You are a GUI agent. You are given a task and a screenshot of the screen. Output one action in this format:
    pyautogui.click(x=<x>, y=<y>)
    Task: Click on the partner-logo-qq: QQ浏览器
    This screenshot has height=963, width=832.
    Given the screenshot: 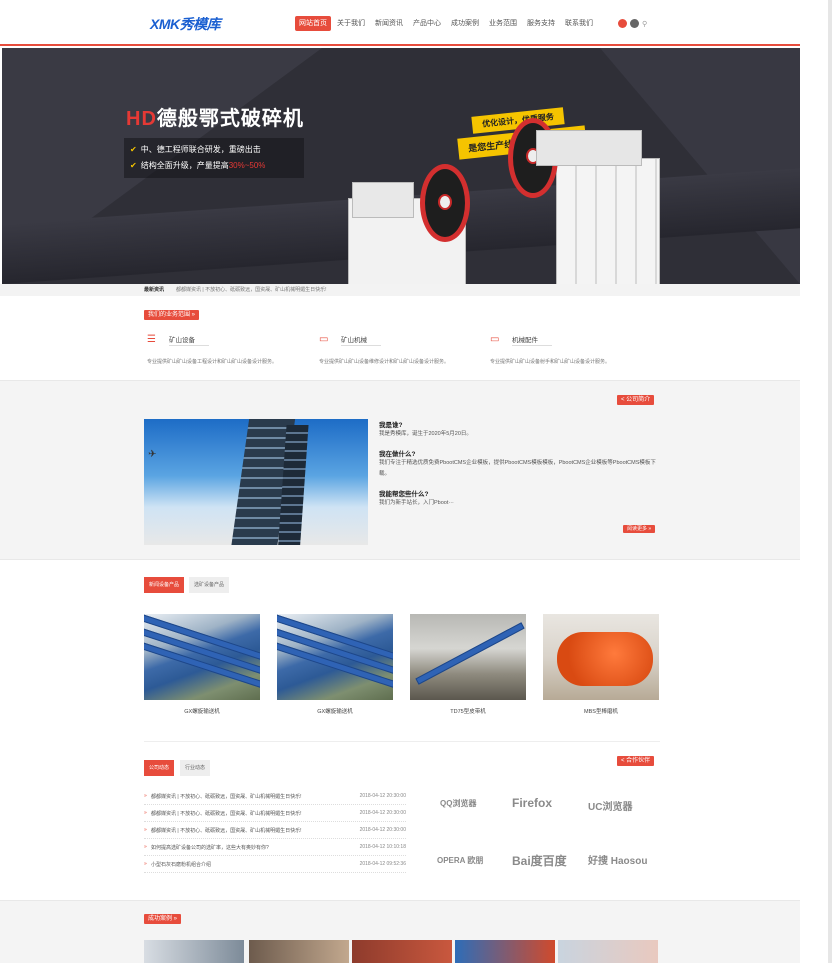 What is the action you would take?
    pyautogui.click(x=458, y=803)
    